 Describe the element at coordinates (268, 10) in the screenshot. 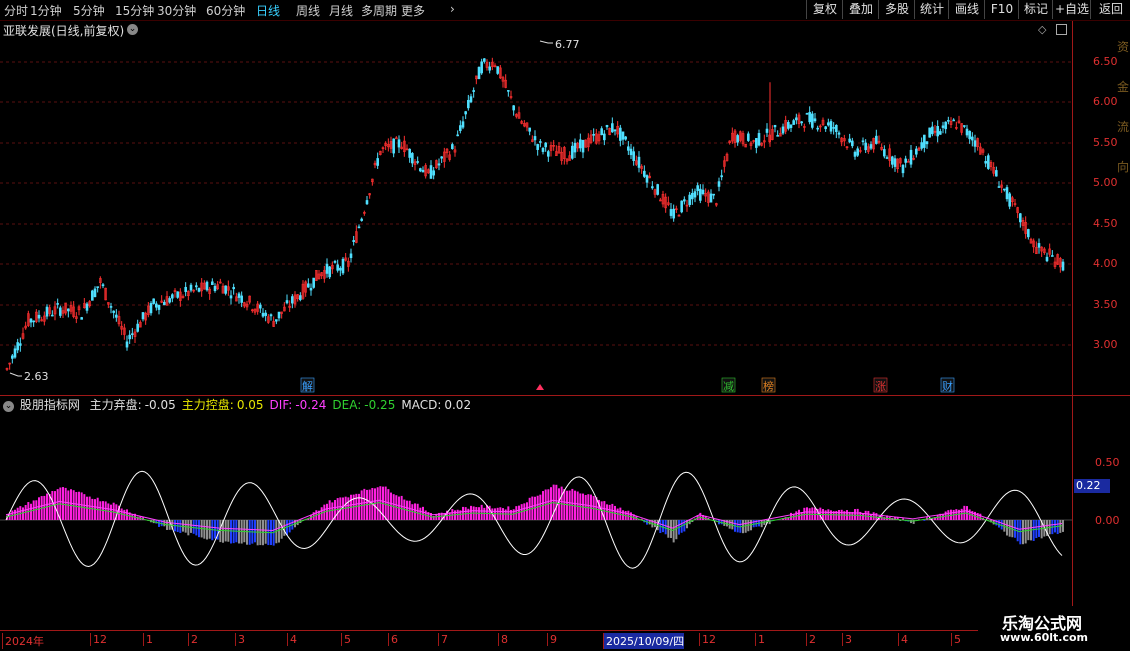

I see `tab-6: 日线` at that location.